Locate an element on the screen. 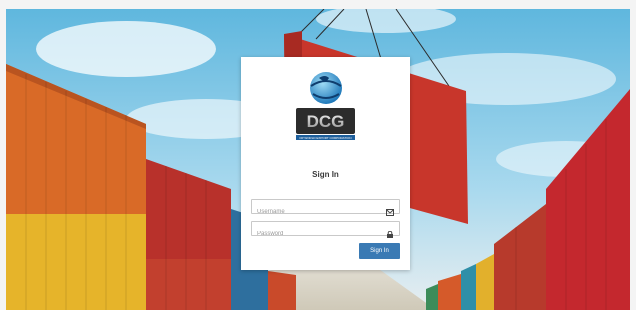 This screenshot has height=310, width=636. password-field is located at coordinates (325, 231).